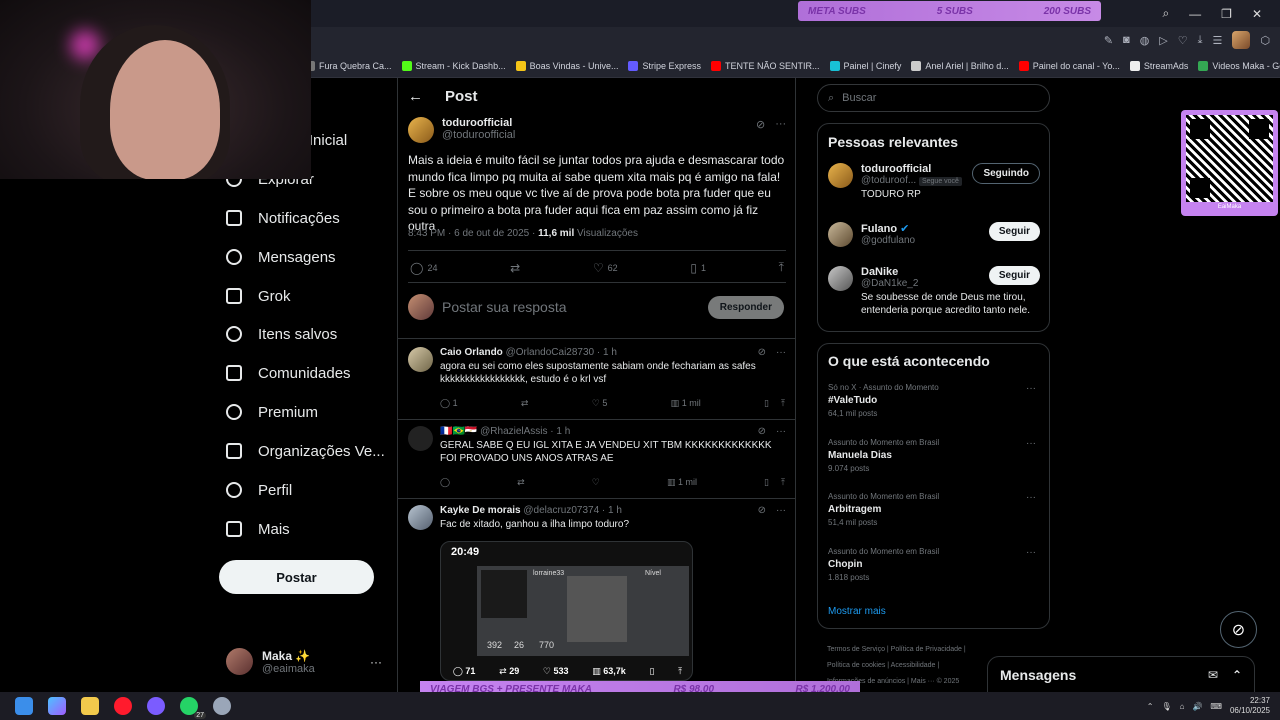 This screenshot has width=1280, height=720. Describe the element at coordinates (933, 98) in the screenshot. I see `search-input: ⌕ Buscar` at that location.